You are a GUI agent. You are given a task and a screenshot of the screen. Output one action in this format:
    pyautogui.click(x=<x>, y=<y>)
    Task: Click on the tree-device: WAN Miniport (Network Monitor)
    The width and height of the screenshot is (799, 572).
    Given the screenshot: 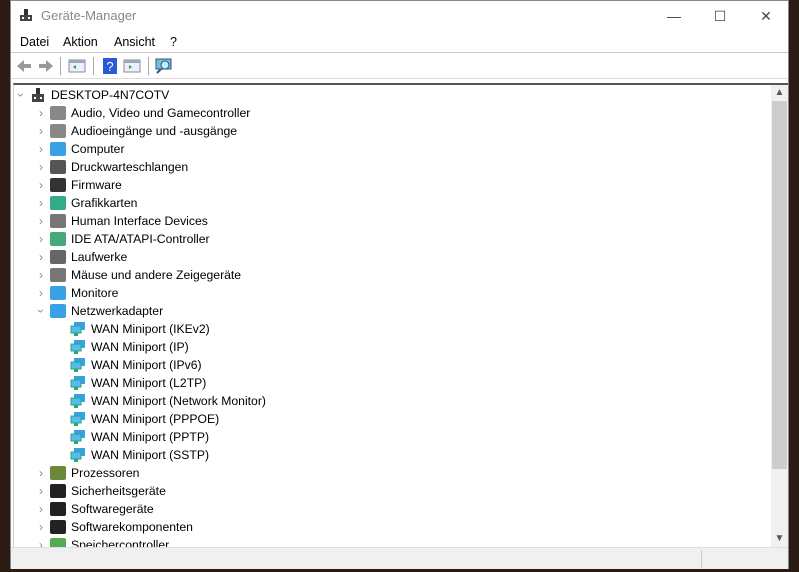 What is the action you would take?
    pyautogui.click(x=168, y=401)
    